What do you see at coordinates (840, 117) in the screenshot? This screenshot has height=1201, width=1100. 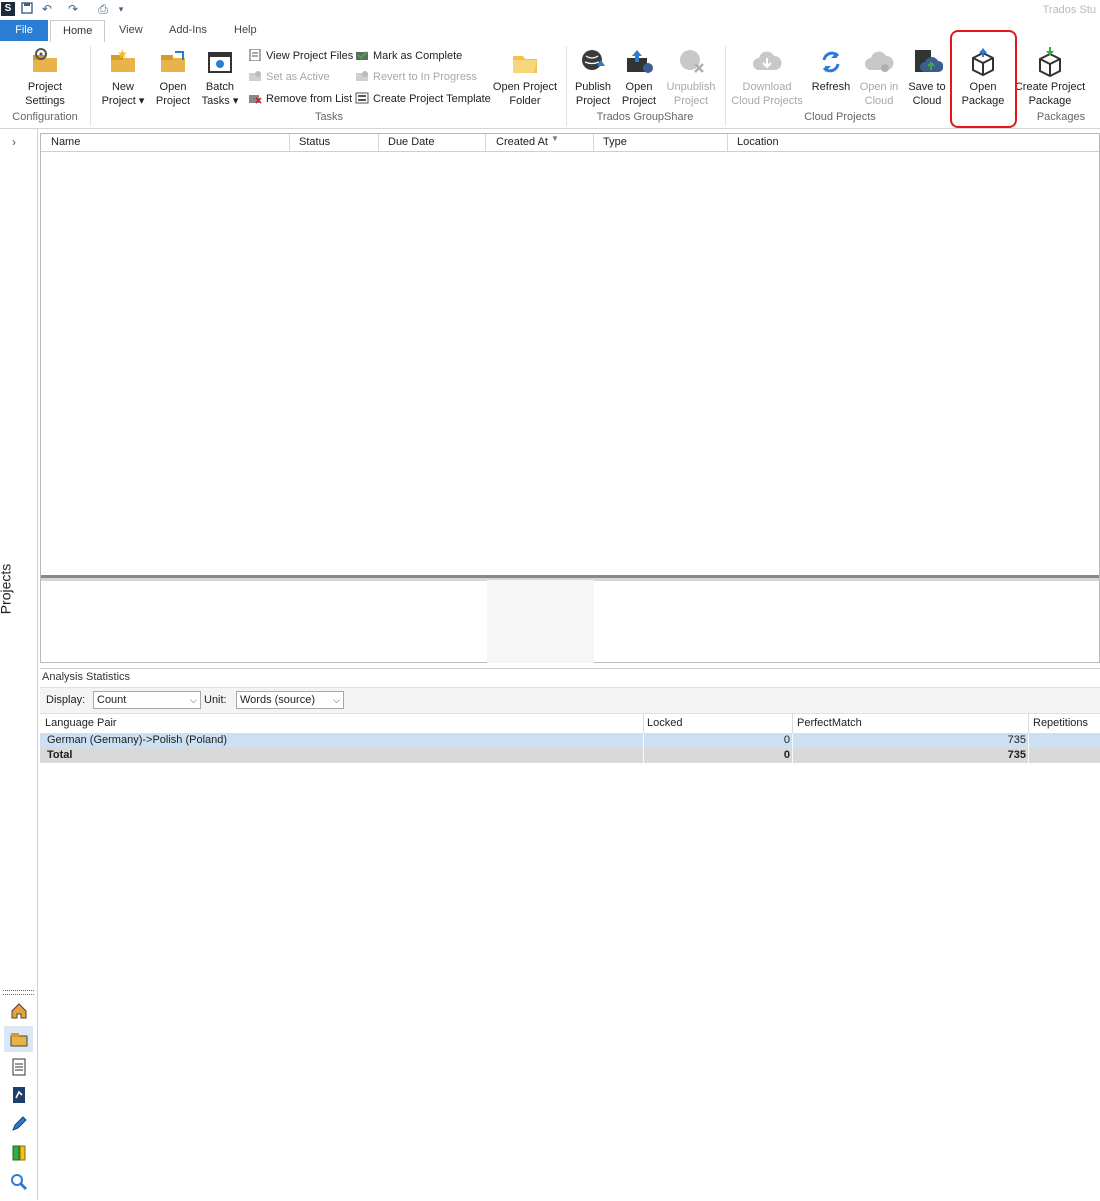 I see `group-label-cloud: Cloud Projects` at bounding box center [840, 117].